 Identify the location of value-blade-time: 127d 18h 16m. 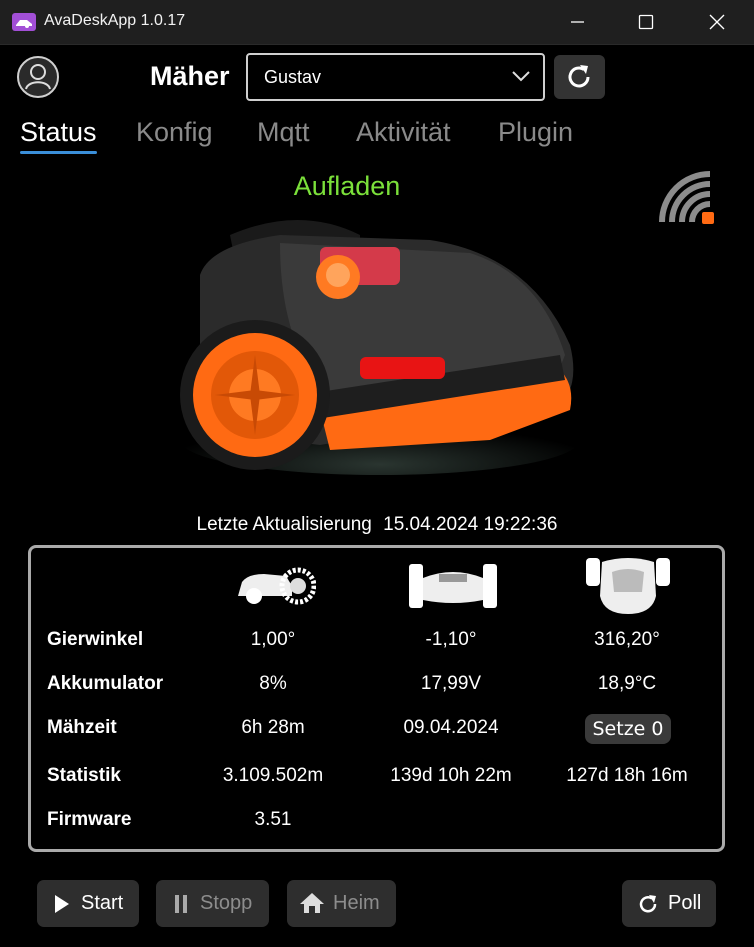
(627, 775).